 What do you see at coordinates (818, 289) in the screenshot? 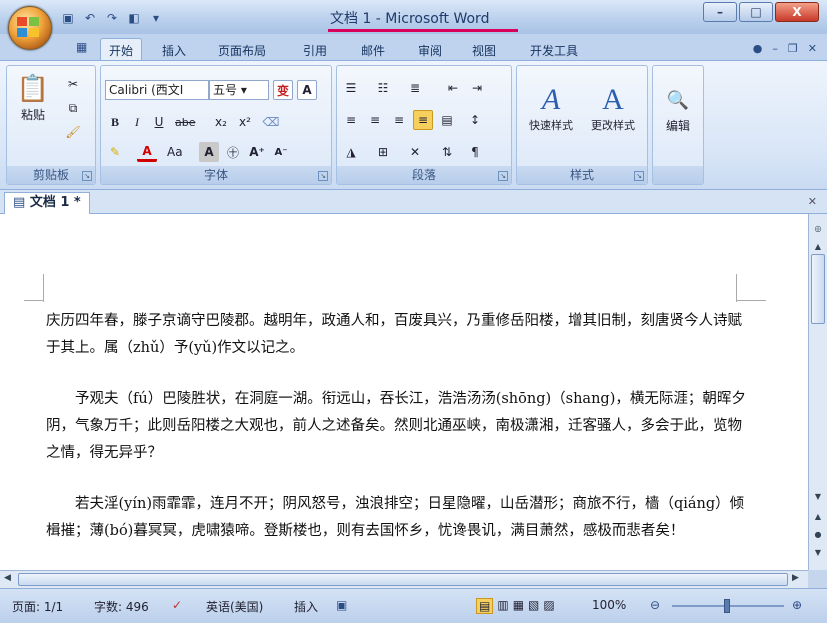
I see `vertical-scroll-thumb` at bounding box center [818, 289].